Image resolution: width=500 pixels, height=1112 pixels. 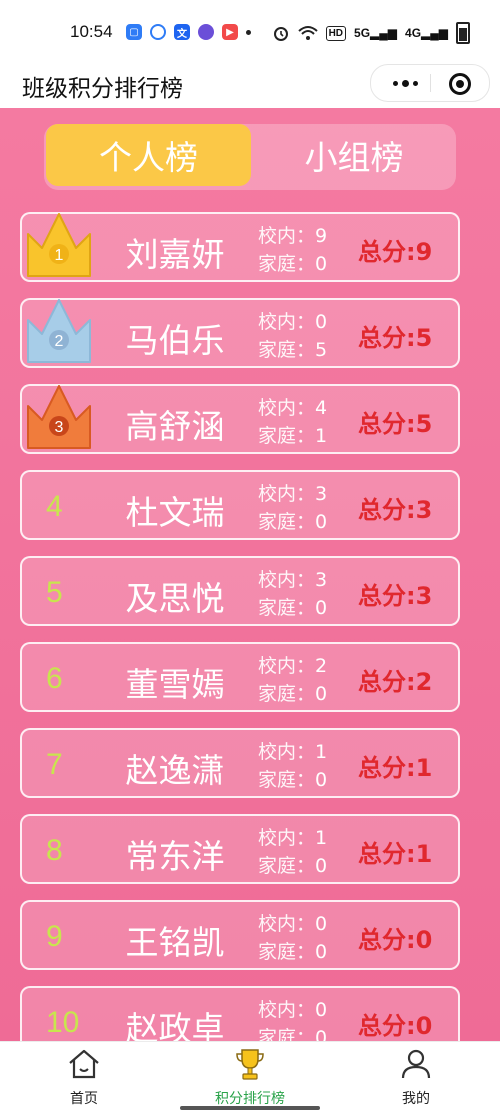 What do you see at coordinates (175, 512) in the screenshot?
I see `student-name: 杜文瑞` at bounding box center [175, 512].